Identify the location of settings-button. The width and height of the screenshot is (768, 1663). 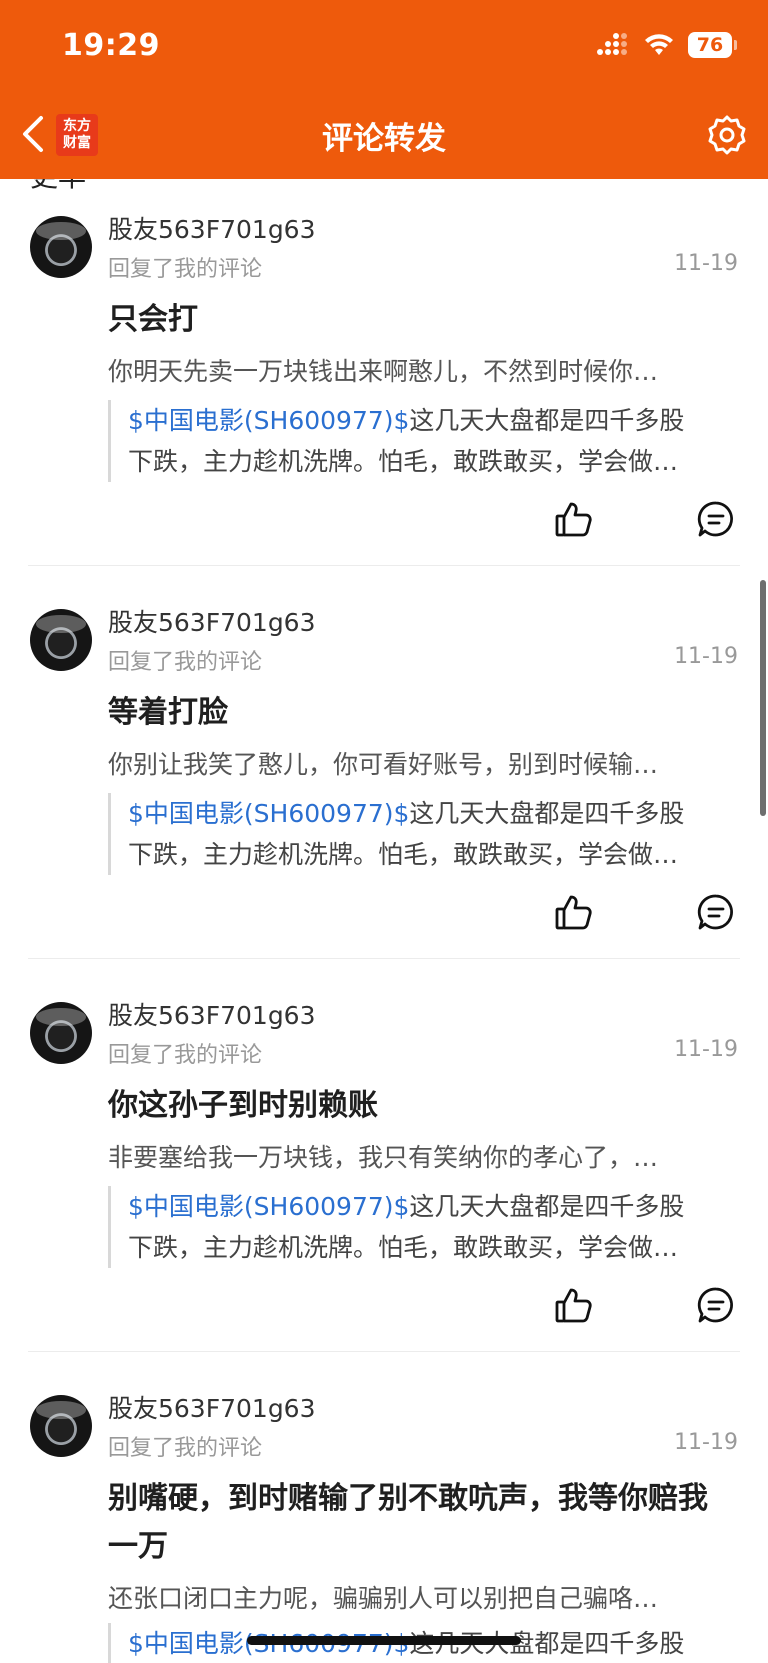
(727, 135).